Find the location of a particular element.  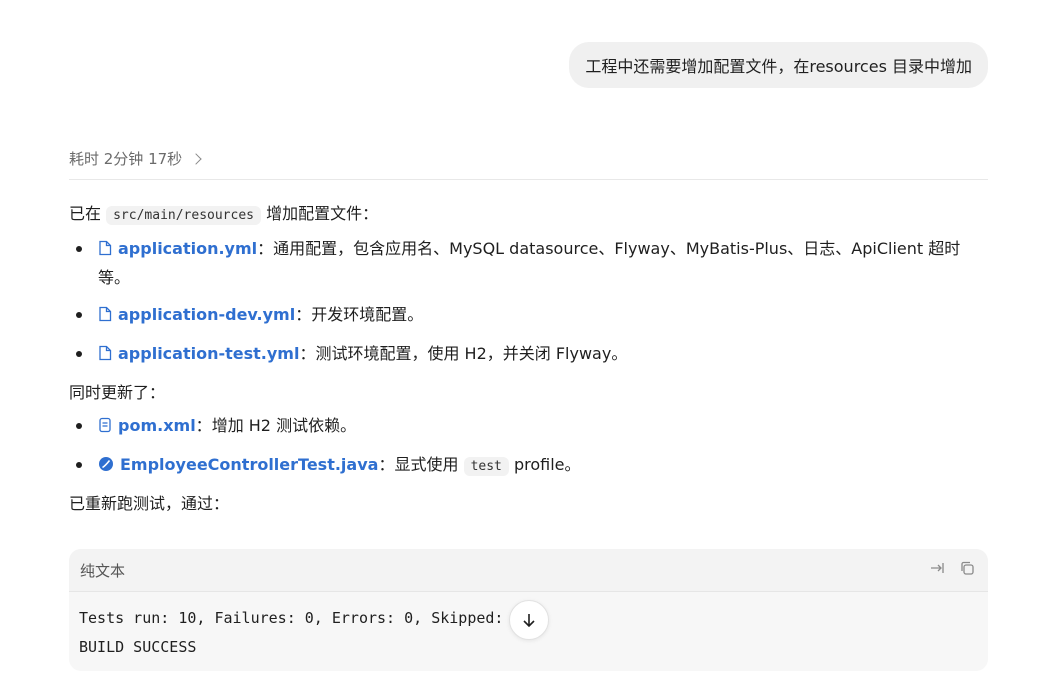

code-block-header: 纯文本 is located at coordinates (528, 570).